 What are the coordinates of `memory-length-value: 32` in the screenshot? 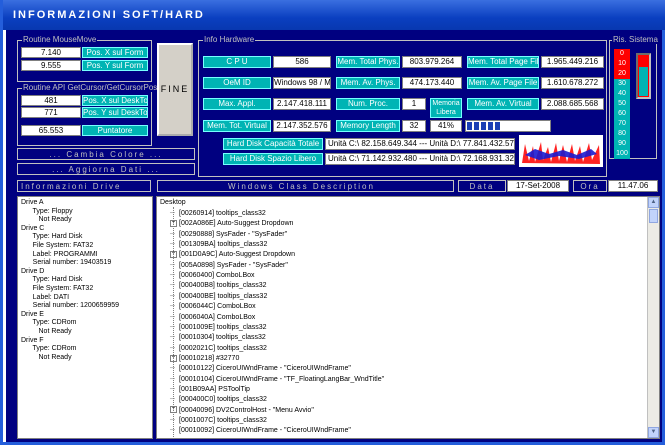 It's located at (414, 126).